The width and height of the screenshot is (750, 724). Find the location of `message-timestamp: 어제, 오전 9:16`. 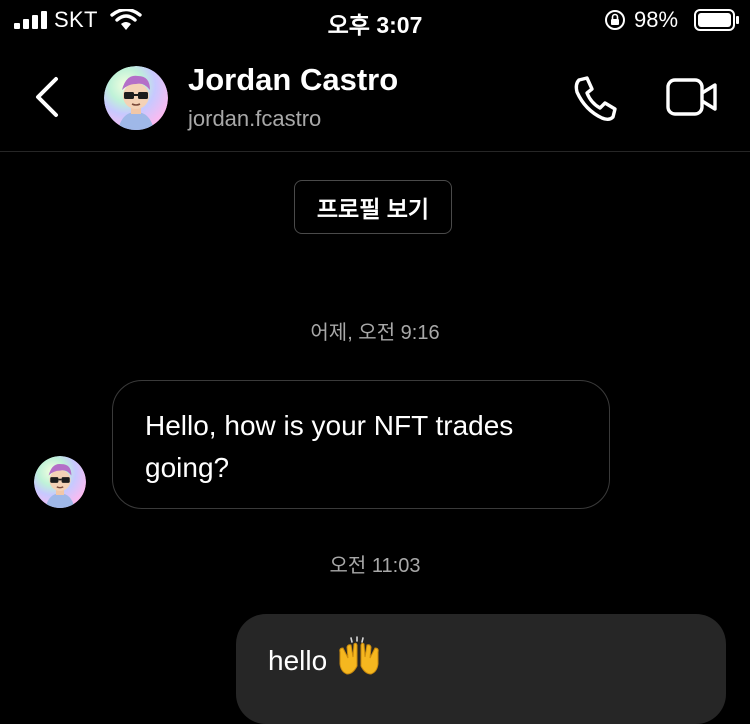

message-timestamp: 어제, 오전 9:16 is located at coordinates (375, 333).